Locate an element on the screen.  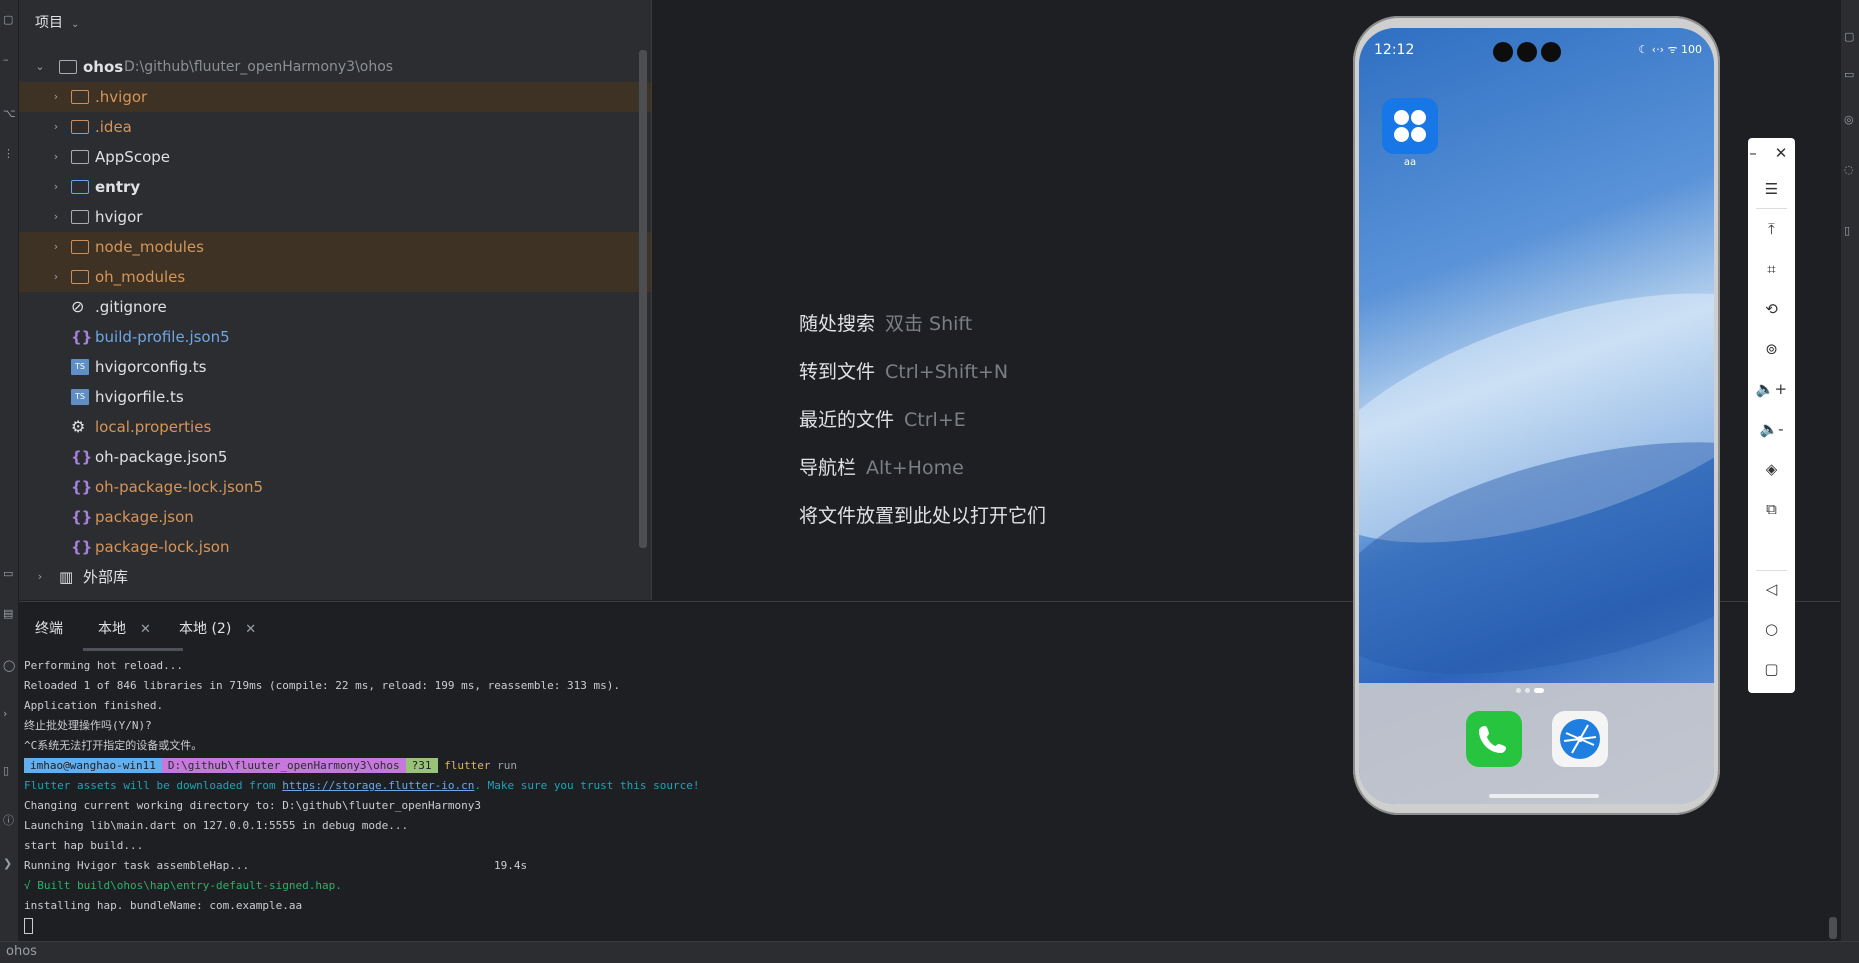
preview-tool-icon: ◌ is located at coordinates (1850, 169).